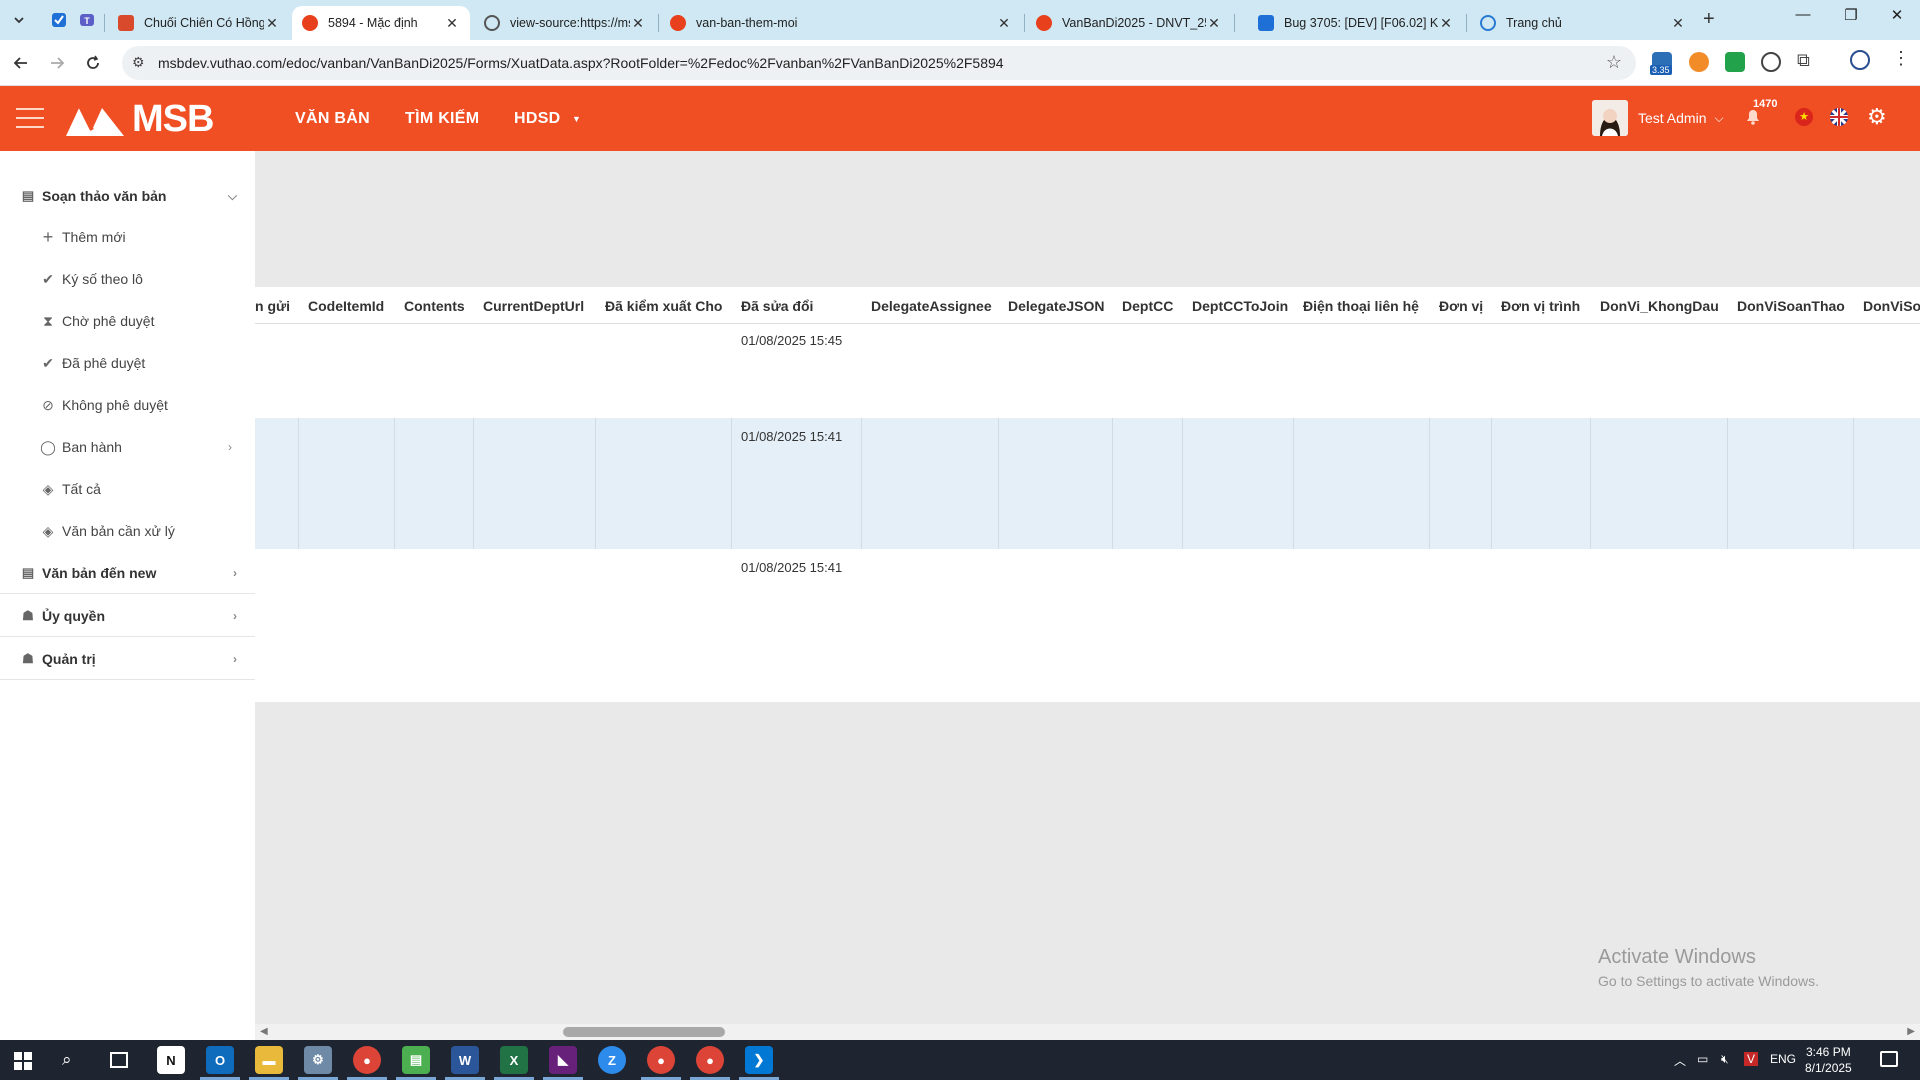 The width and height of the screenshot is (1920, 1080). Describe the element at coordinates (220, 1060) in the screenshot. I see `outlook-app-icon: O` at that location.